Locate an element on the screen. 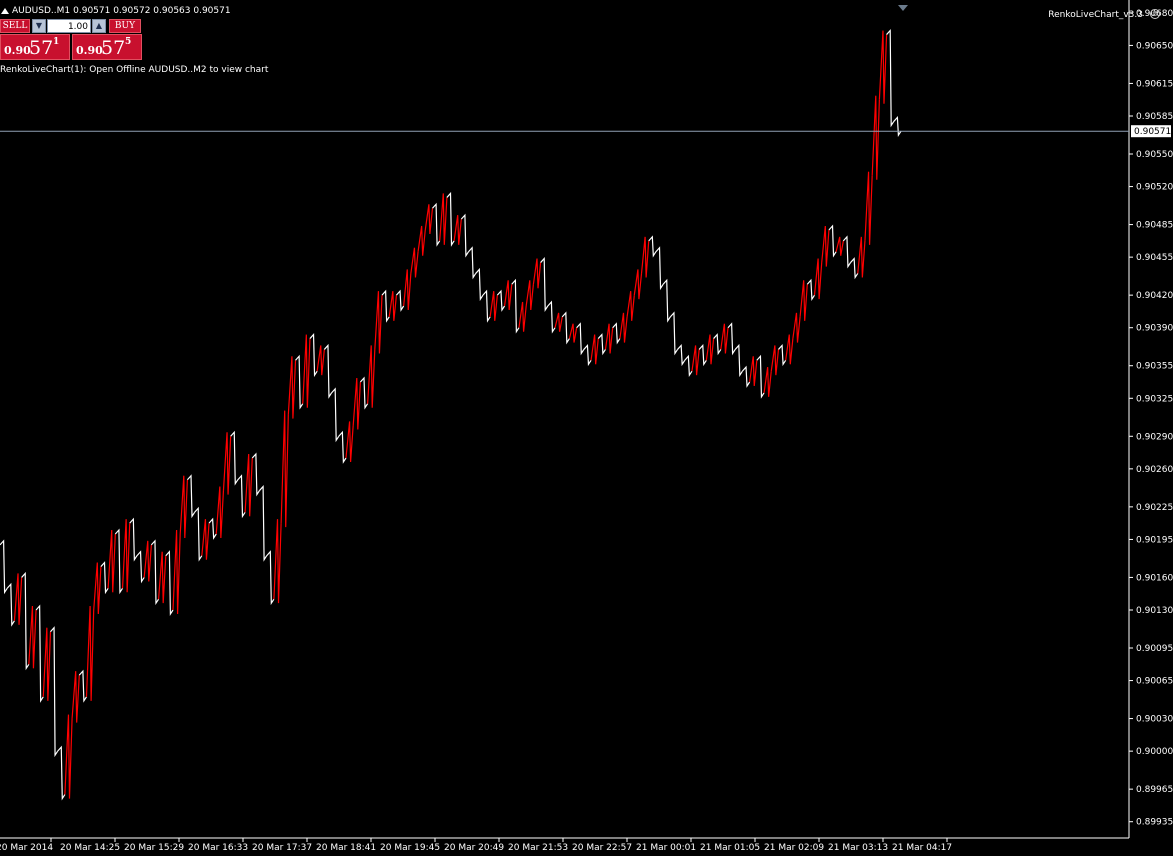 The width and height of the screenshot is (1173, 856). indicator-label: RenkoLiveChart_v3.3 is located at coordinates (1095, 15).